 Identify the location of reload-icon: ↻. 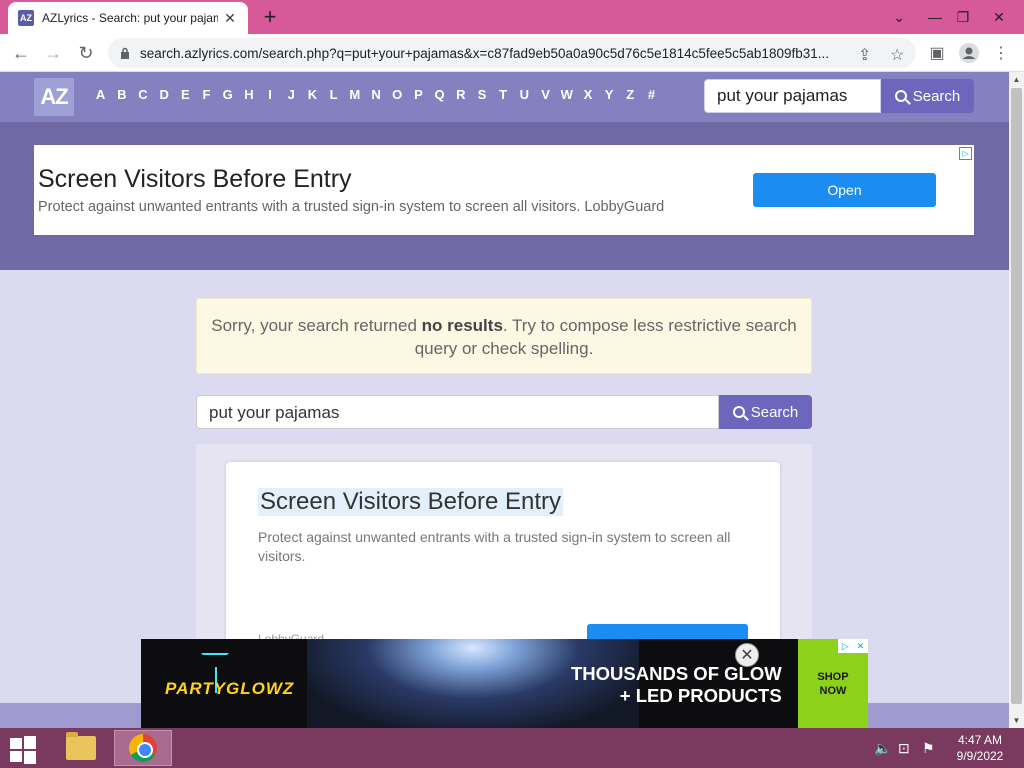
(86, 53).